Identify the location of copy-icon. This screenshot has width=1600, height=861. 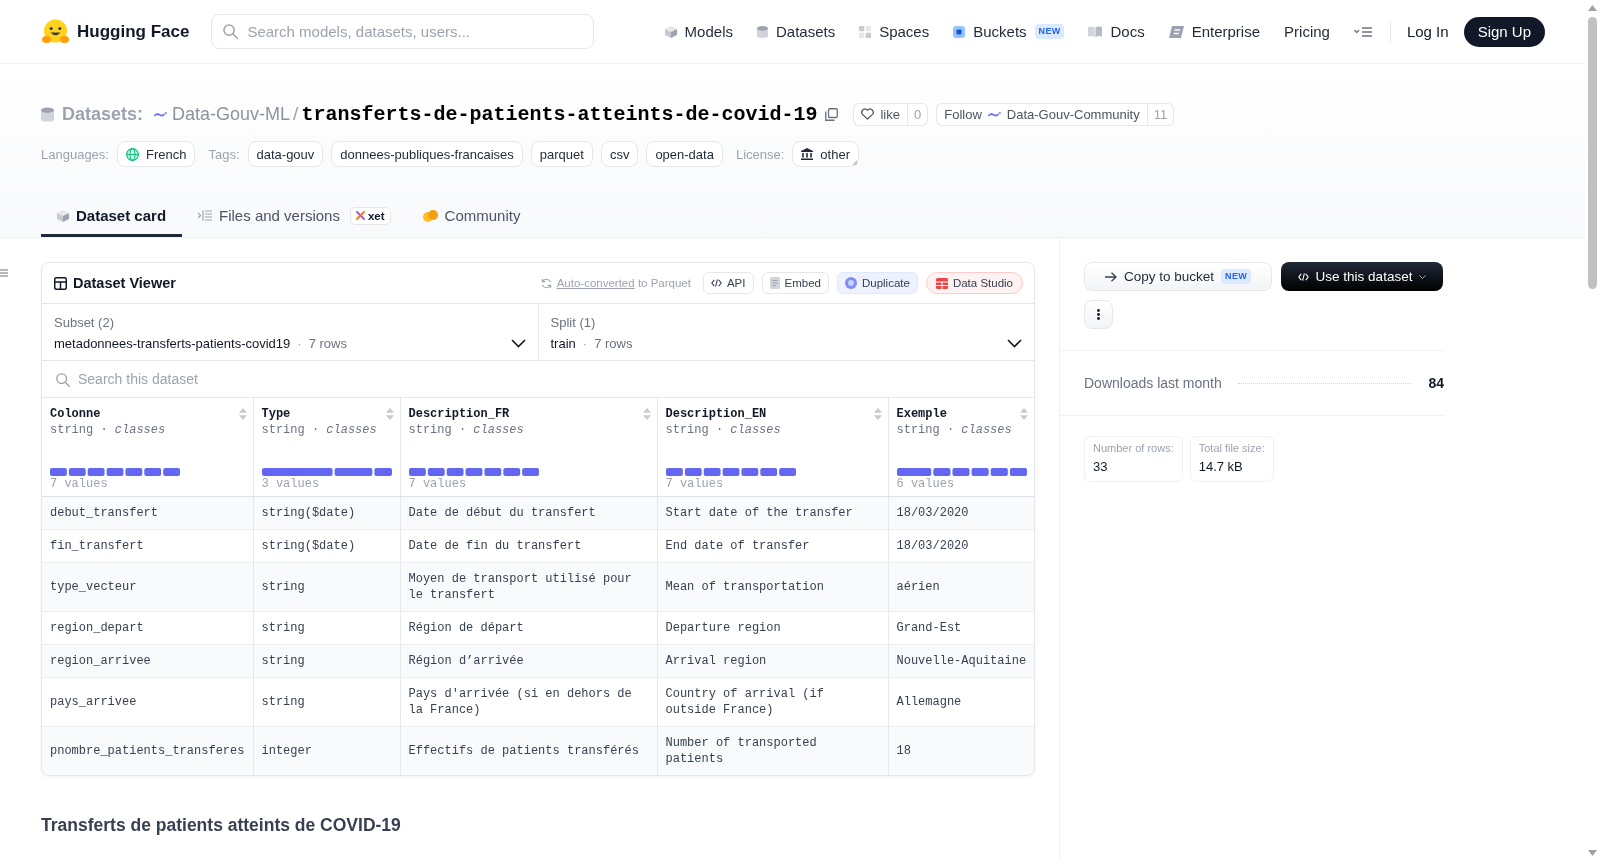
(832, 114).